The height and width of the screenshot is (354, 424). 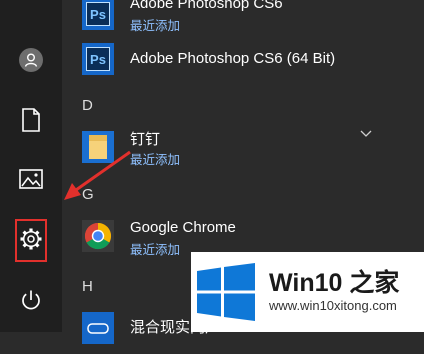 I want to click on watermark: Win10 之家 www.win10xitong.com, so click(x=307, y=292).